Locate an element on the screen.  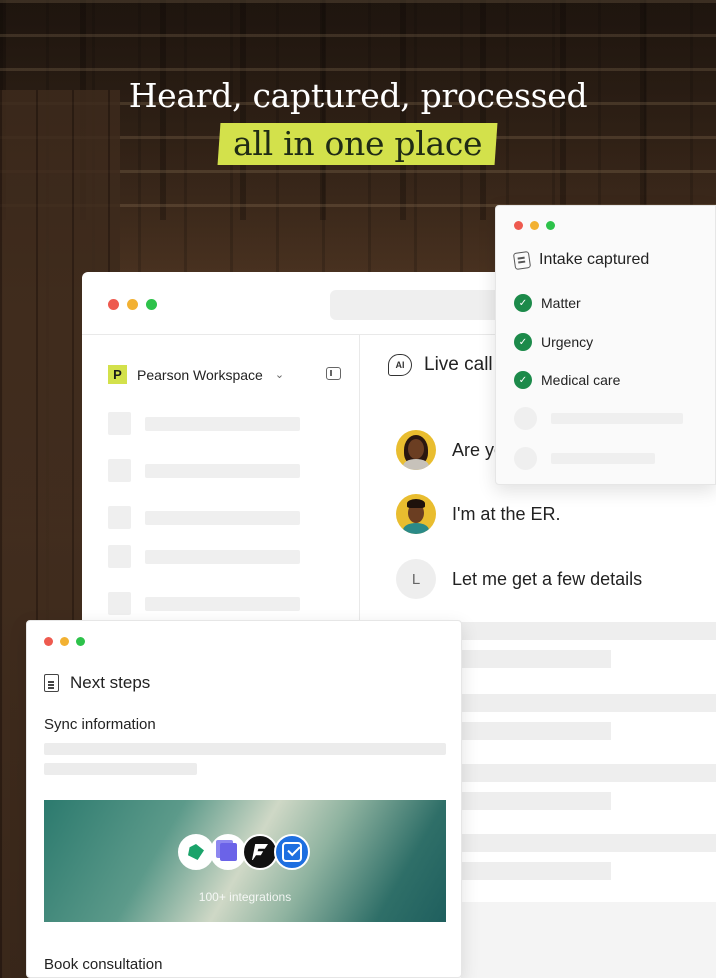
sync-label: Sync information is located at coordinates (100, 724).